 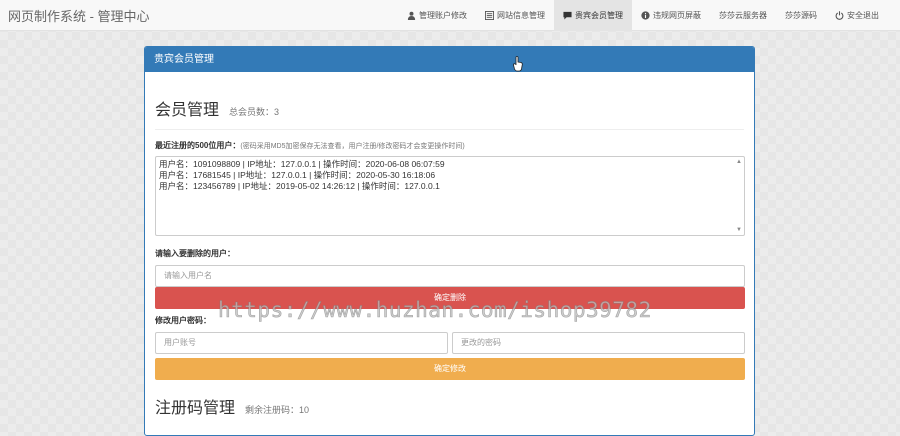 What do you see at coordinates (79, 16) in the screenshot?
I see `app-title: 网页制作系统 - 管理中心` at bounding box center [79, 16].